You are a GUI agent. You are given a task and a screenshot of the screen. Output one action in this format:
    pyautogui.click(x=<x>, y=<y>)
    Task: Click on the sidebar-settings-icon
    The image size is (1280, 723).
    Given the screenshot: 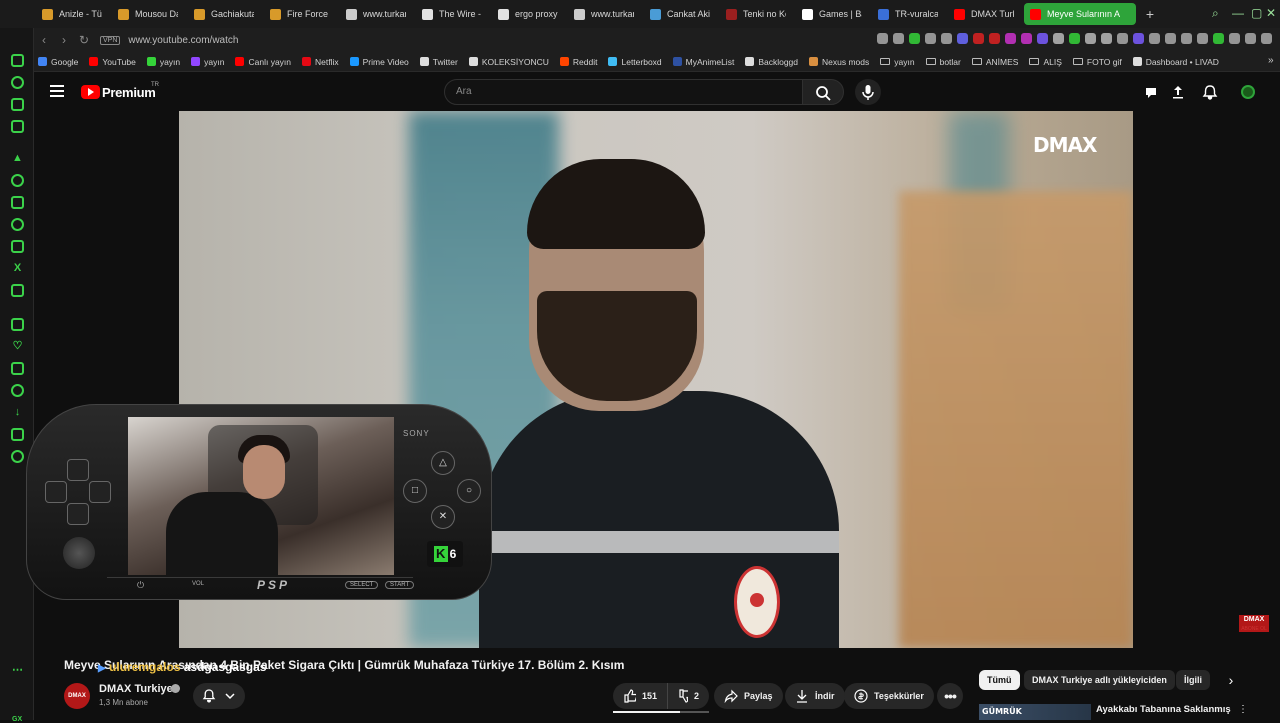 What is the action you would take?
    pyautogui.click(x=17, y=456)
    